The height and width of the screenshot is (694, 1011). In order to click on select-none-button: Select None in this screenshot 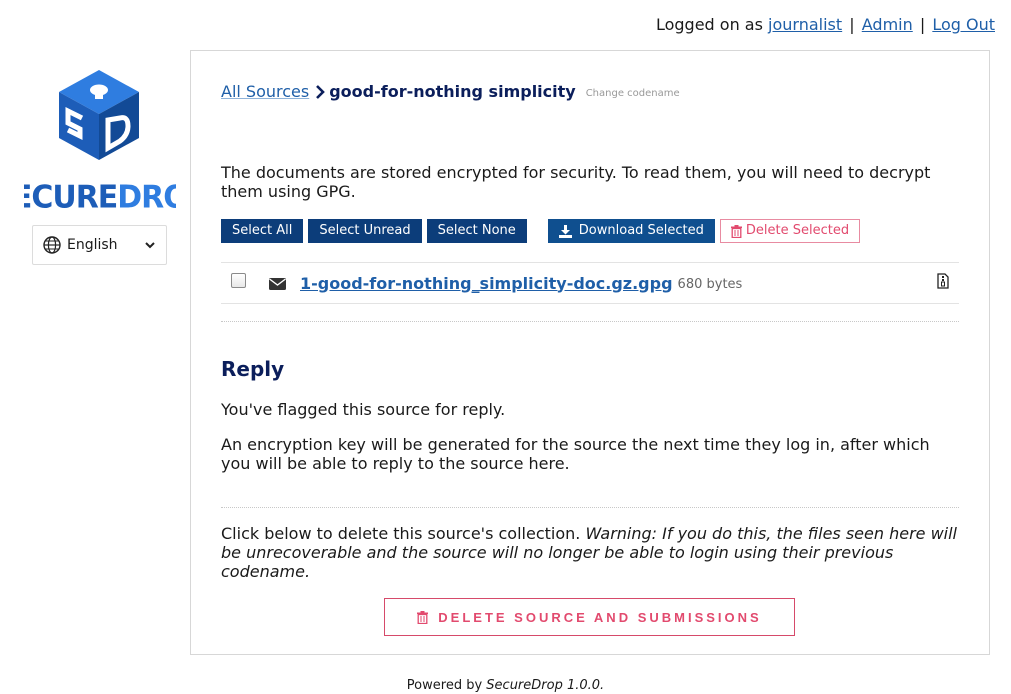, I will do `click(476, 231)`.